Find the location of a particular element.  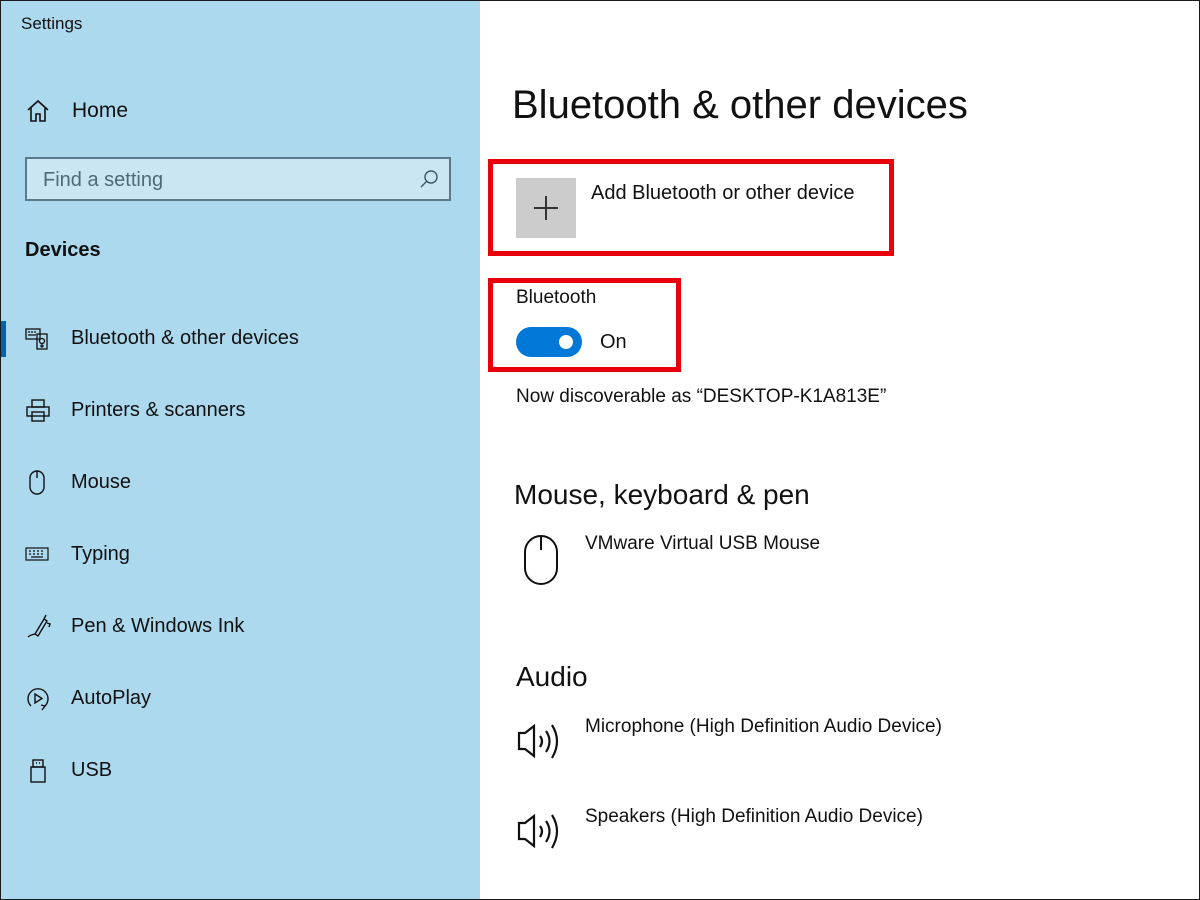

section-heading-audio: Audio is located at coordinates (552, 676).